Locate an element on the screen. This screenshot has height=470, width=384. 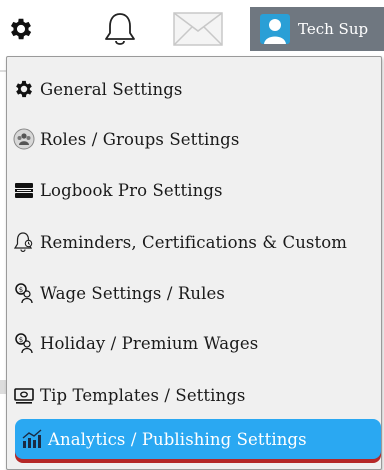
menu-item-label: Roles / Groups Settings is located at coordinates (140, 139).